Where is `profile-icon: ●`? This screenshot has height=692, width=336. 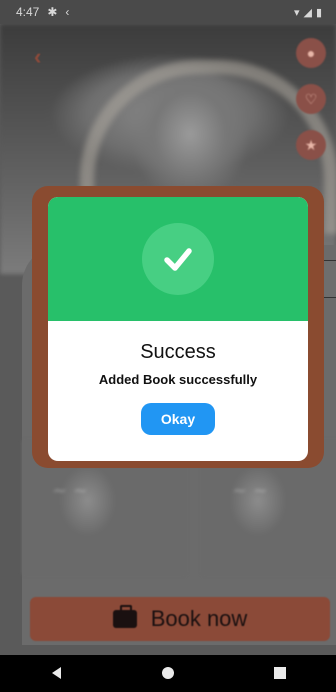 profile-icon: ● is located at coordinates (311, 53).